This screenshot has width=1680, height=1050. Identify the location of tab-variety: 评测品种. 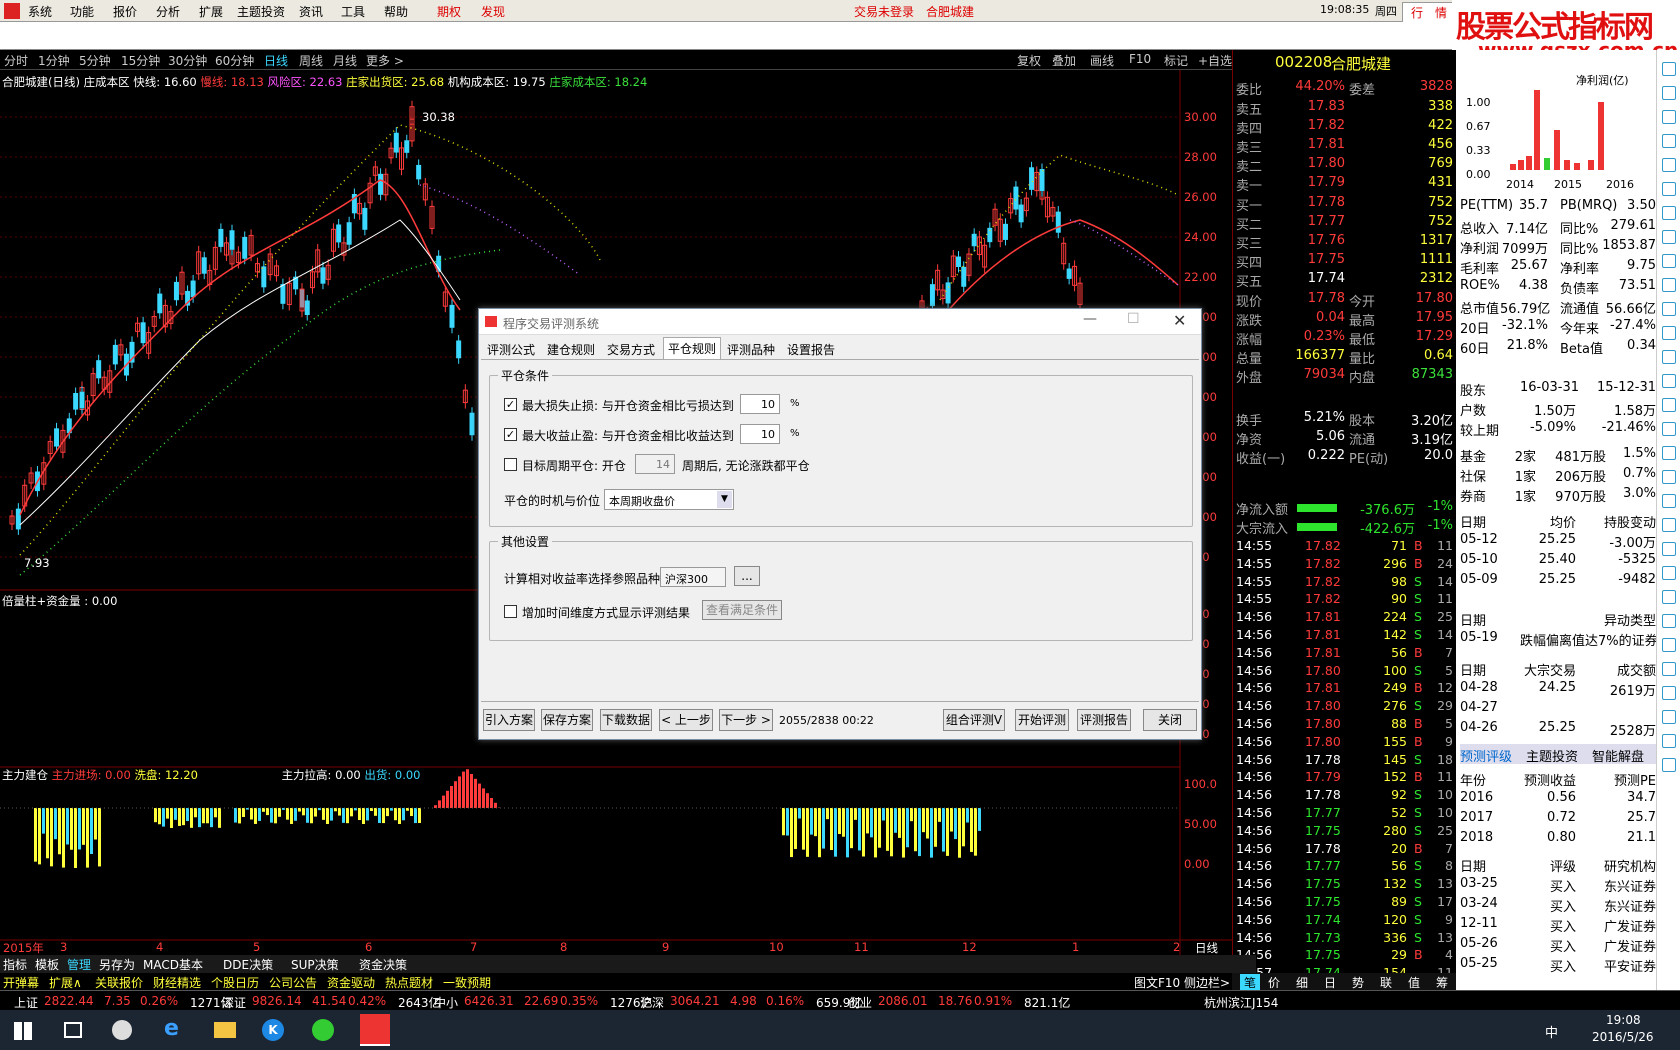
(751, 349).